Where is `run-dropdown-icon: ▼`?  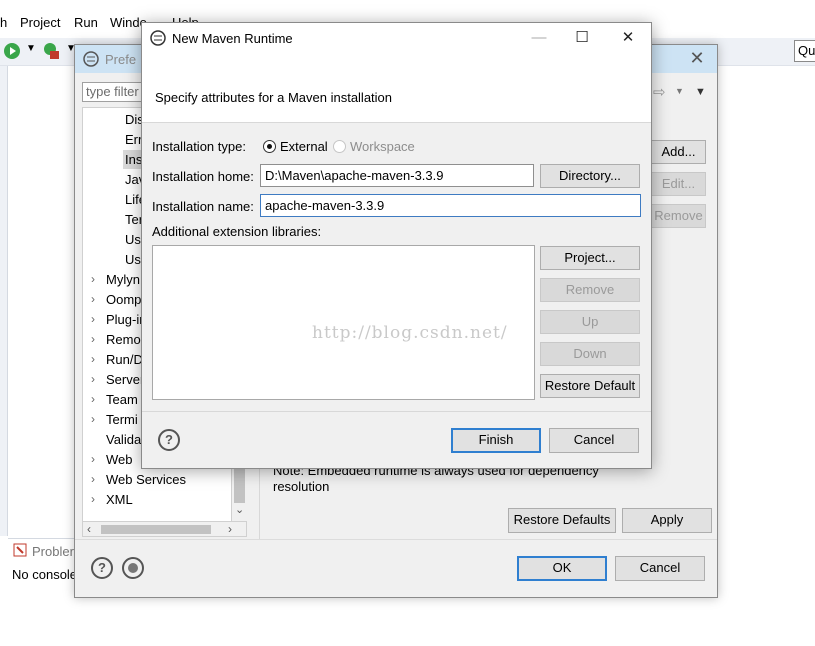 run-dropdown-icon: ▼ is located at coordinates (31, 48).